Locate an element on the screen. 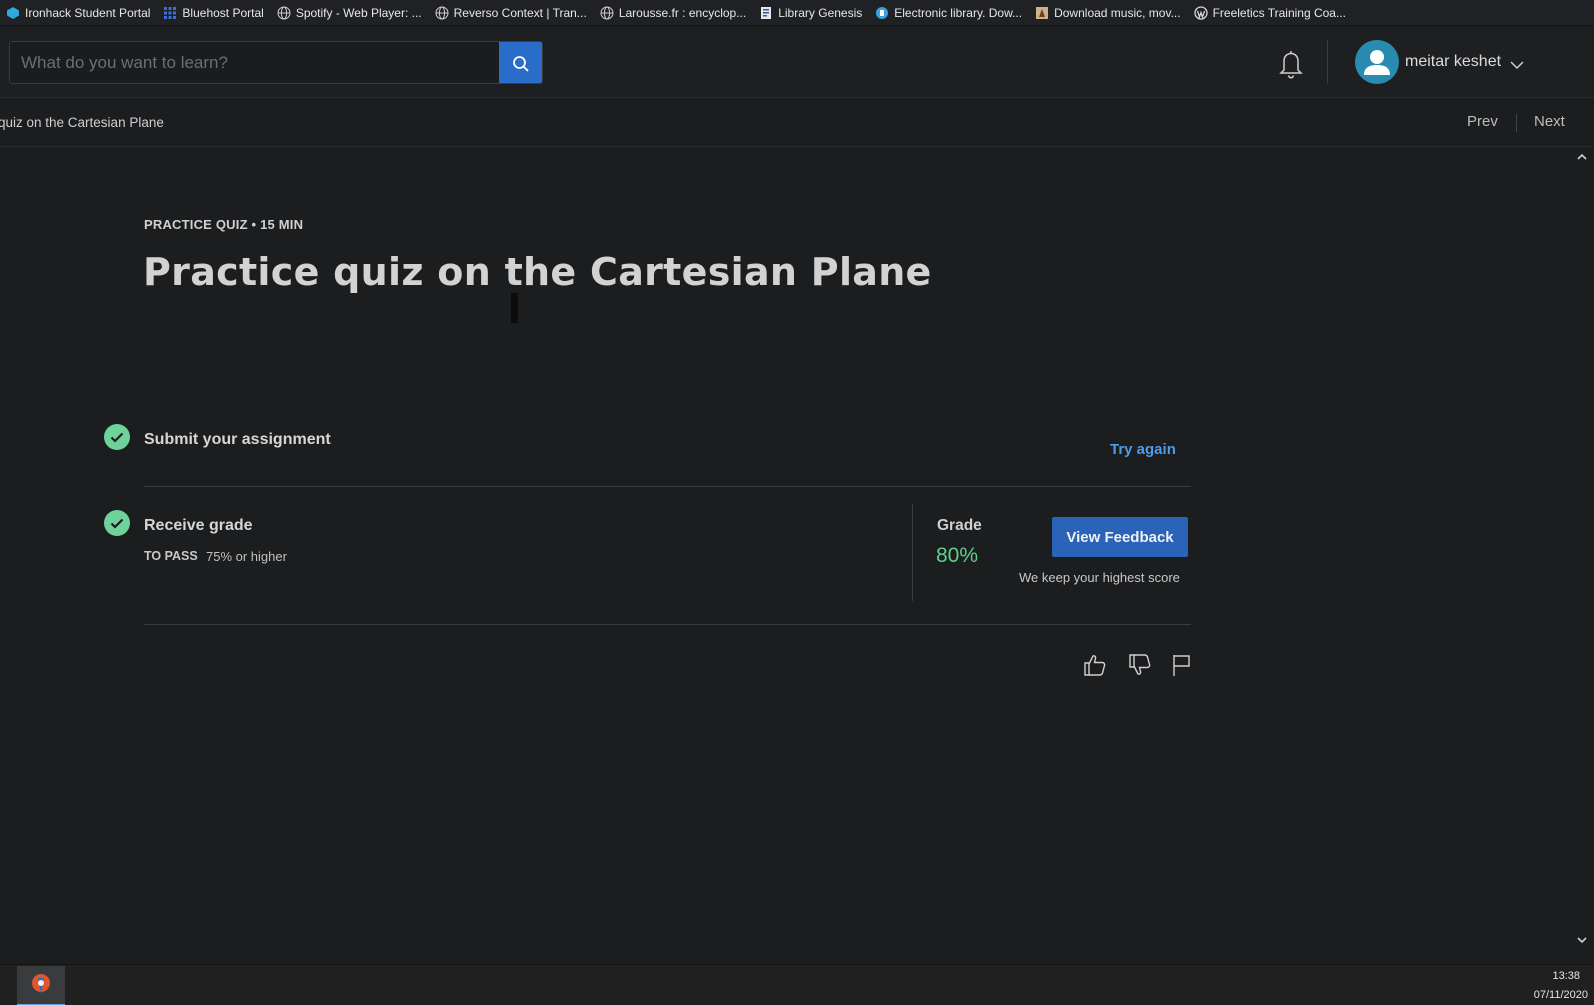 The image size is (1594, 1005). scrollbar is located at coordinates (1582, 555).